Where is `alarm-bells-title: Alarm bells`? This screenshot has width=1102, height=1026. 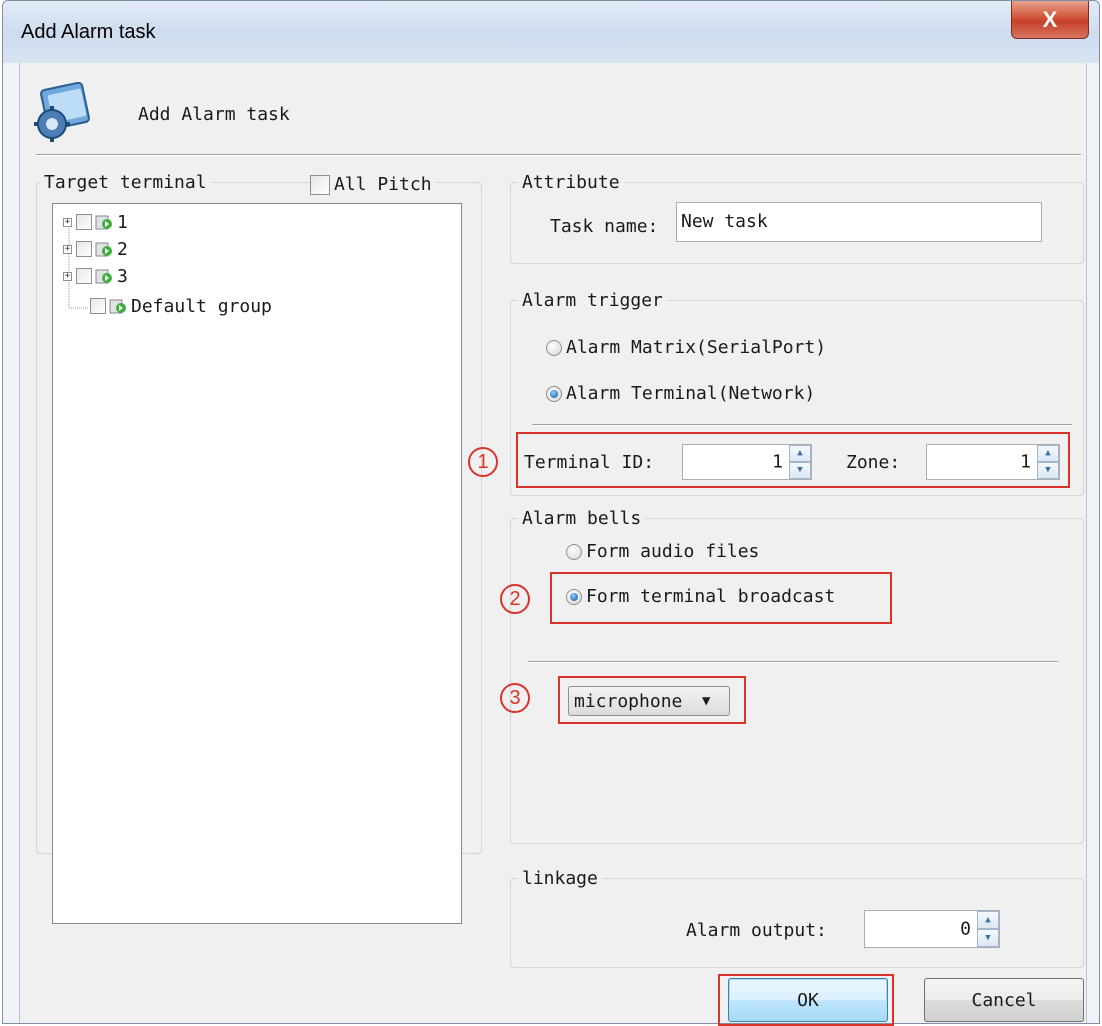 alarm-bells-title: Alarm bells is located at coordinates (582, 518).